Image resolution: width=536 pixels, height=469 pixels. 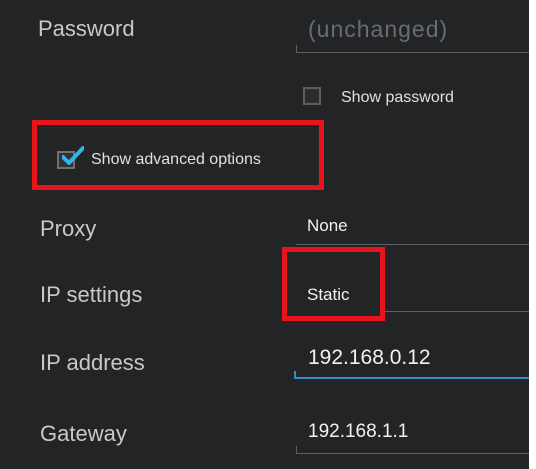 What do you see at coordinates (455, 311) in the screenshot?
I see `ip-settings-underline` at bounding box center [455, 311].